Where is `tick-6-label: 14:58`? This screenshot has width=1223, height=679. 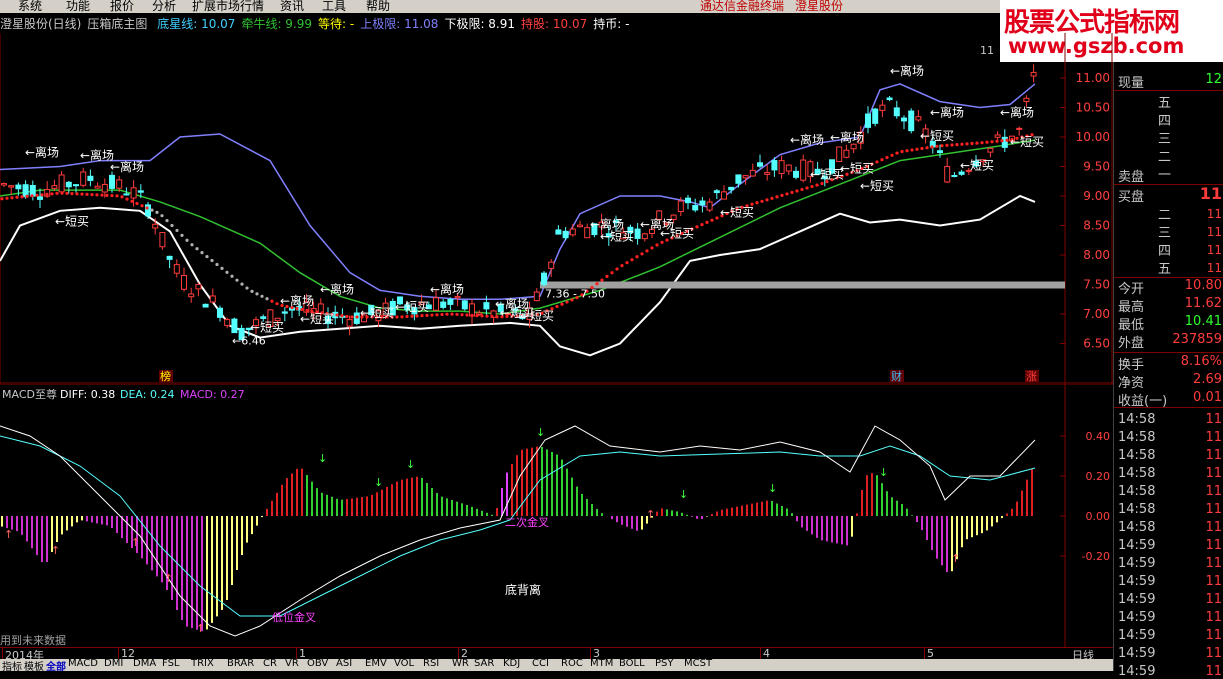 tick-6-label: 14:58 is located at coordinates (1137, 527).